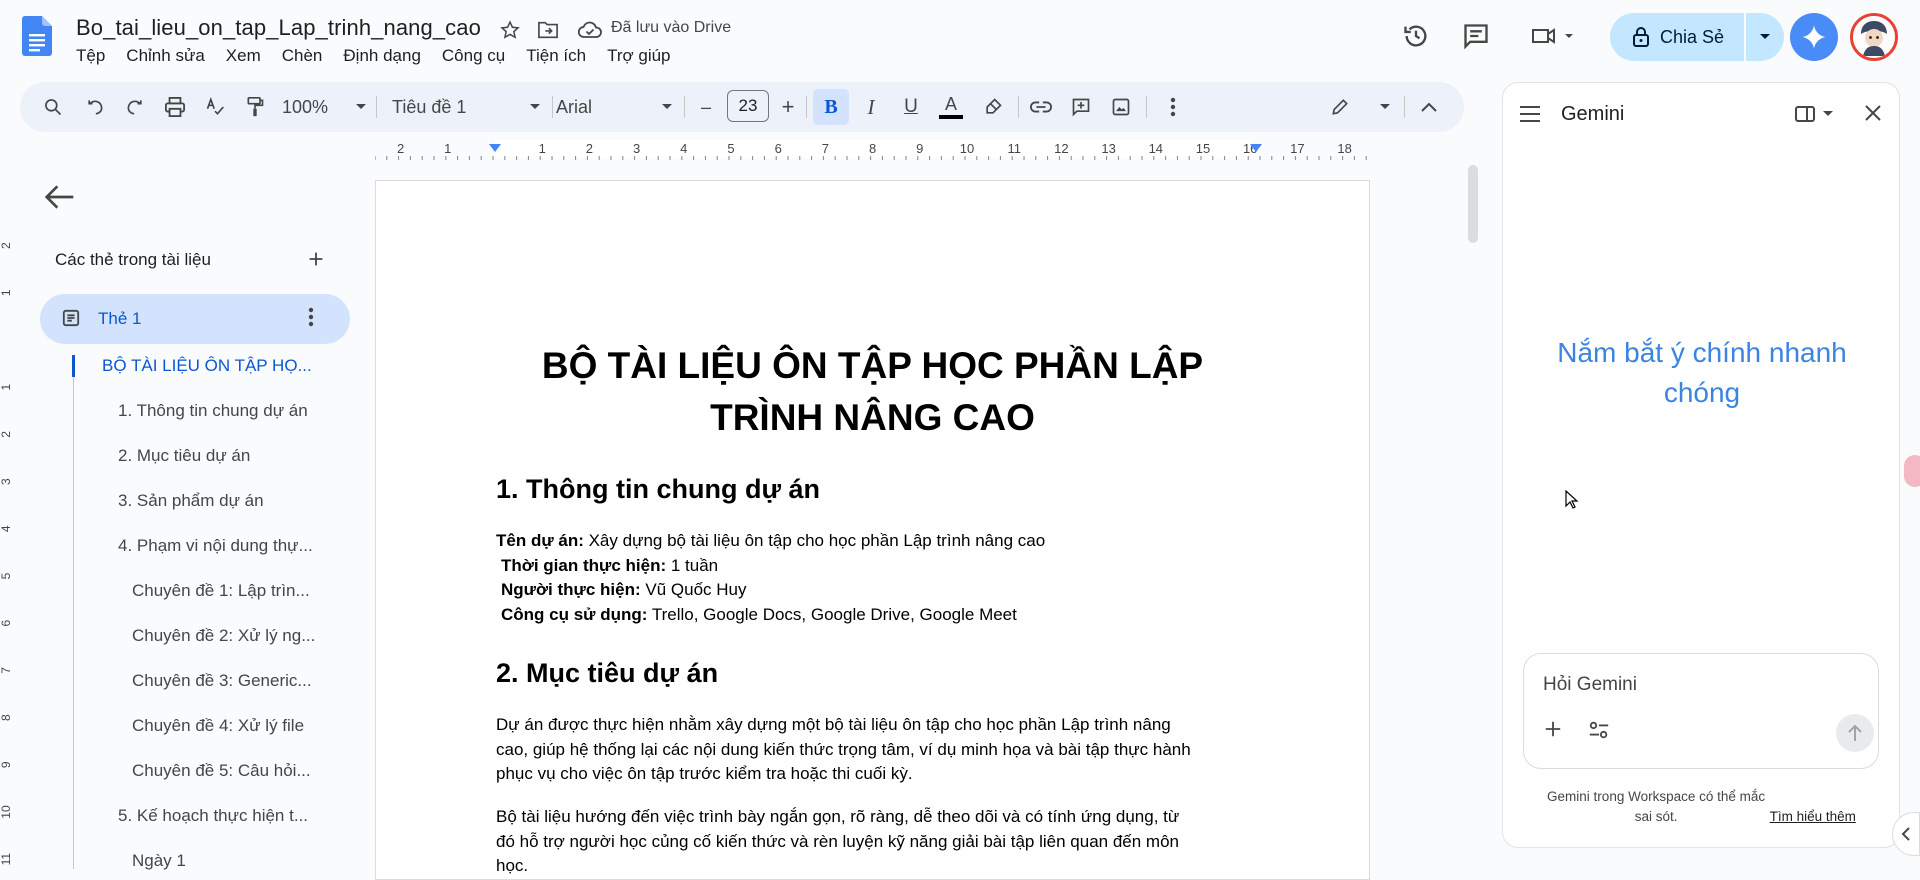 The height and width of the screenshot is (880, 1920). What do you see at coordinates (638, 56) in the screenshot?
I see `menu-help: Trợ giúp` at bounding box center [638, 56].